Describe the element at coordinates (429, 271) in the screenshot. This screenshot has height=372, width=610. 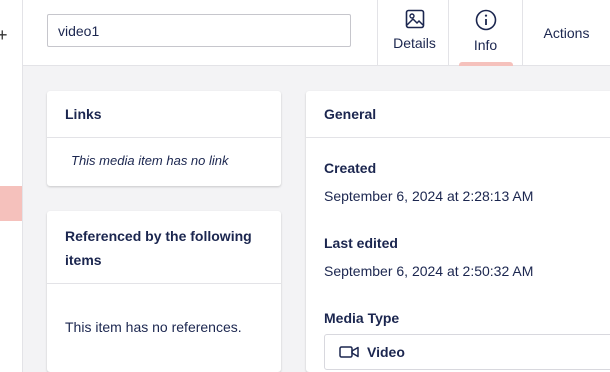
I see `last-edited-value: September 6, 2024 at 2:50:32 AM` at that location.